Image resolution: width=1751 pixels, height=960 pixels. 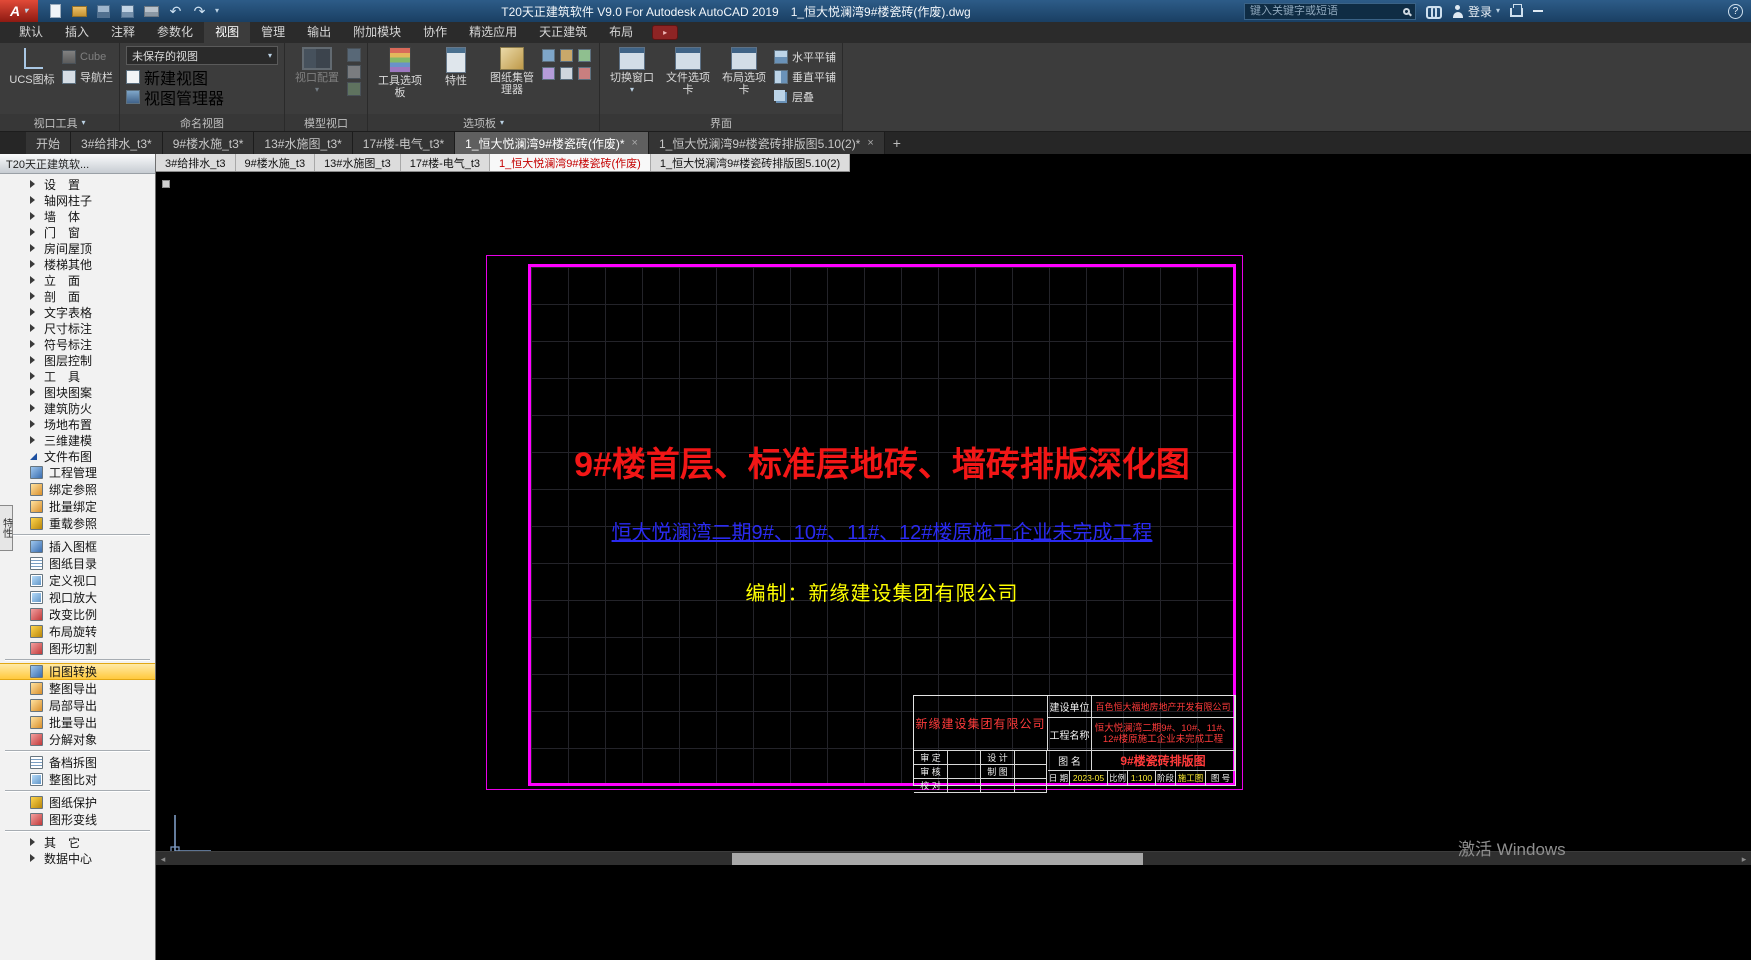 I want to click on minimize-icon, so click(x=1538, y=11).